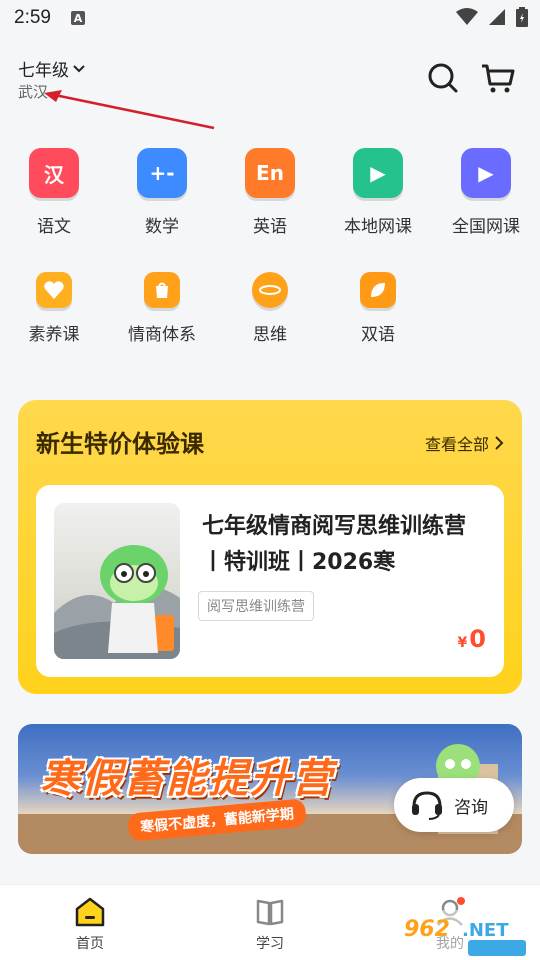 Image resolution: width=540 pixels, height=960 pixels. What do you see at coordinates (32, 17) in the screenshot?
I see `status-time: 2:59` at bounding box center [32, 17].